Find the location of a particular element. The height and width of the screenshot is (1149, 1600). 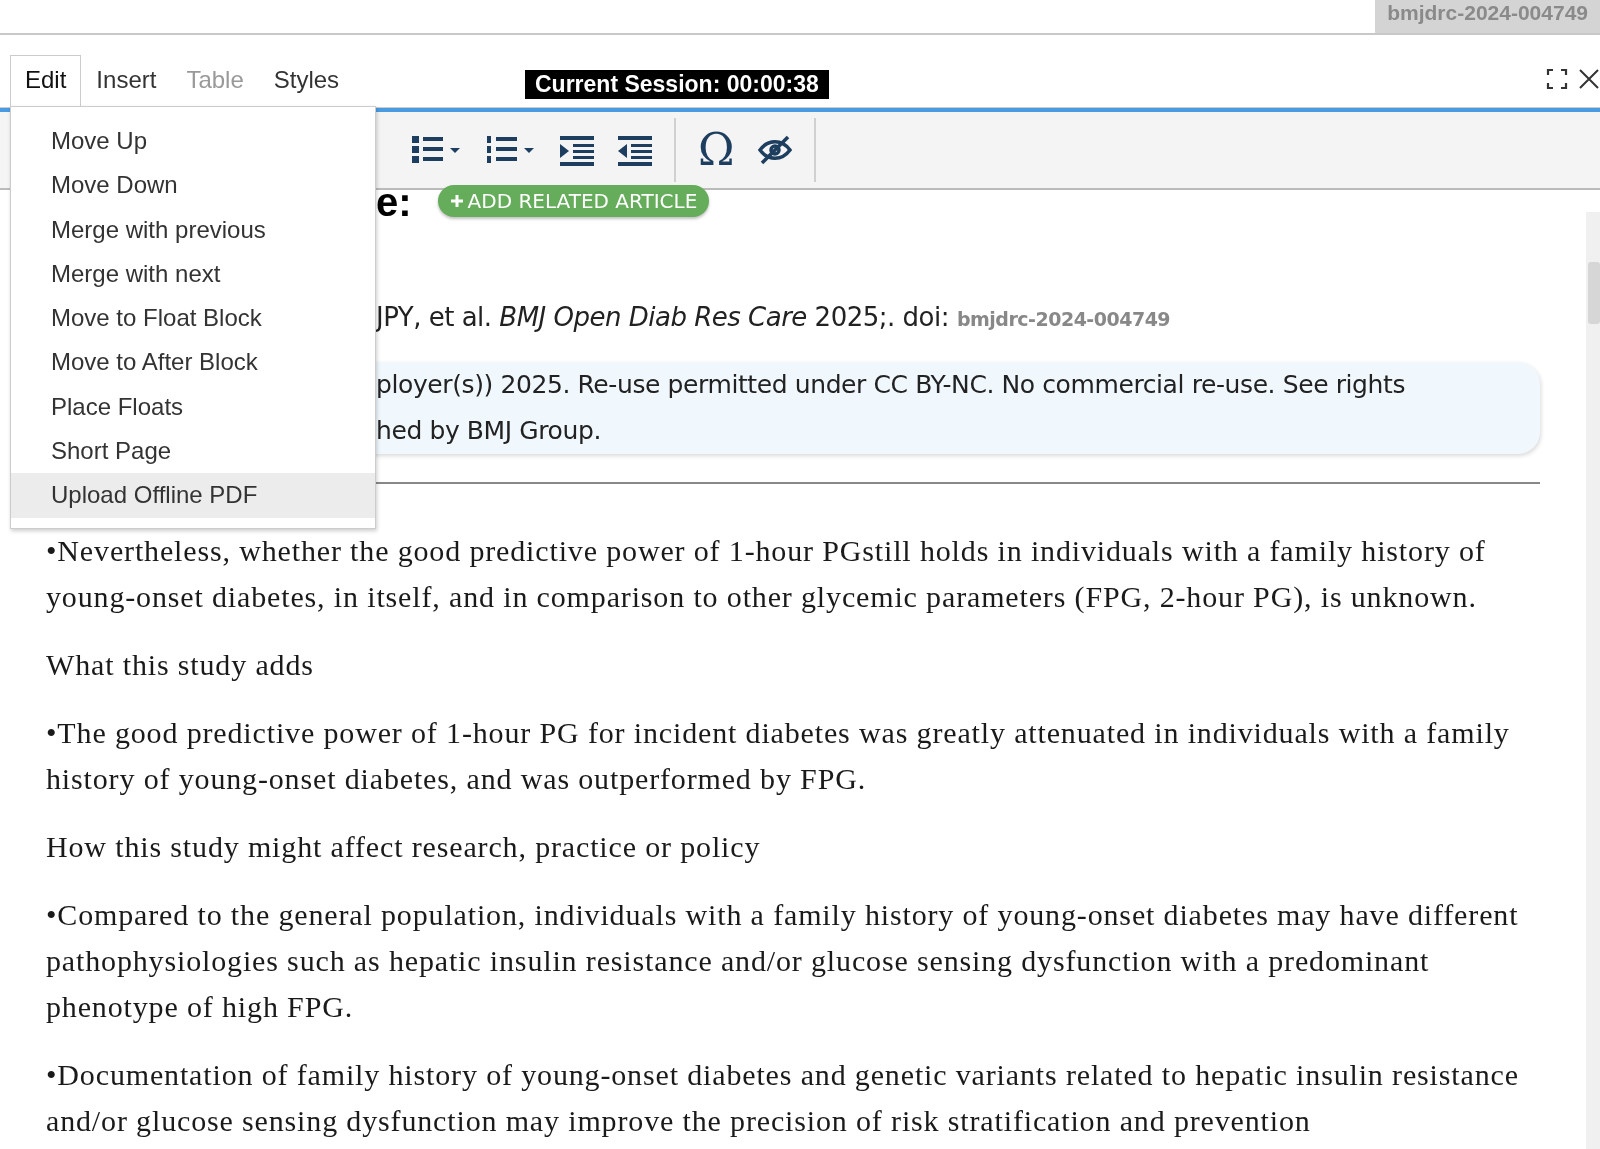

menu-item: Move Up is located at coordinates (193, 141).